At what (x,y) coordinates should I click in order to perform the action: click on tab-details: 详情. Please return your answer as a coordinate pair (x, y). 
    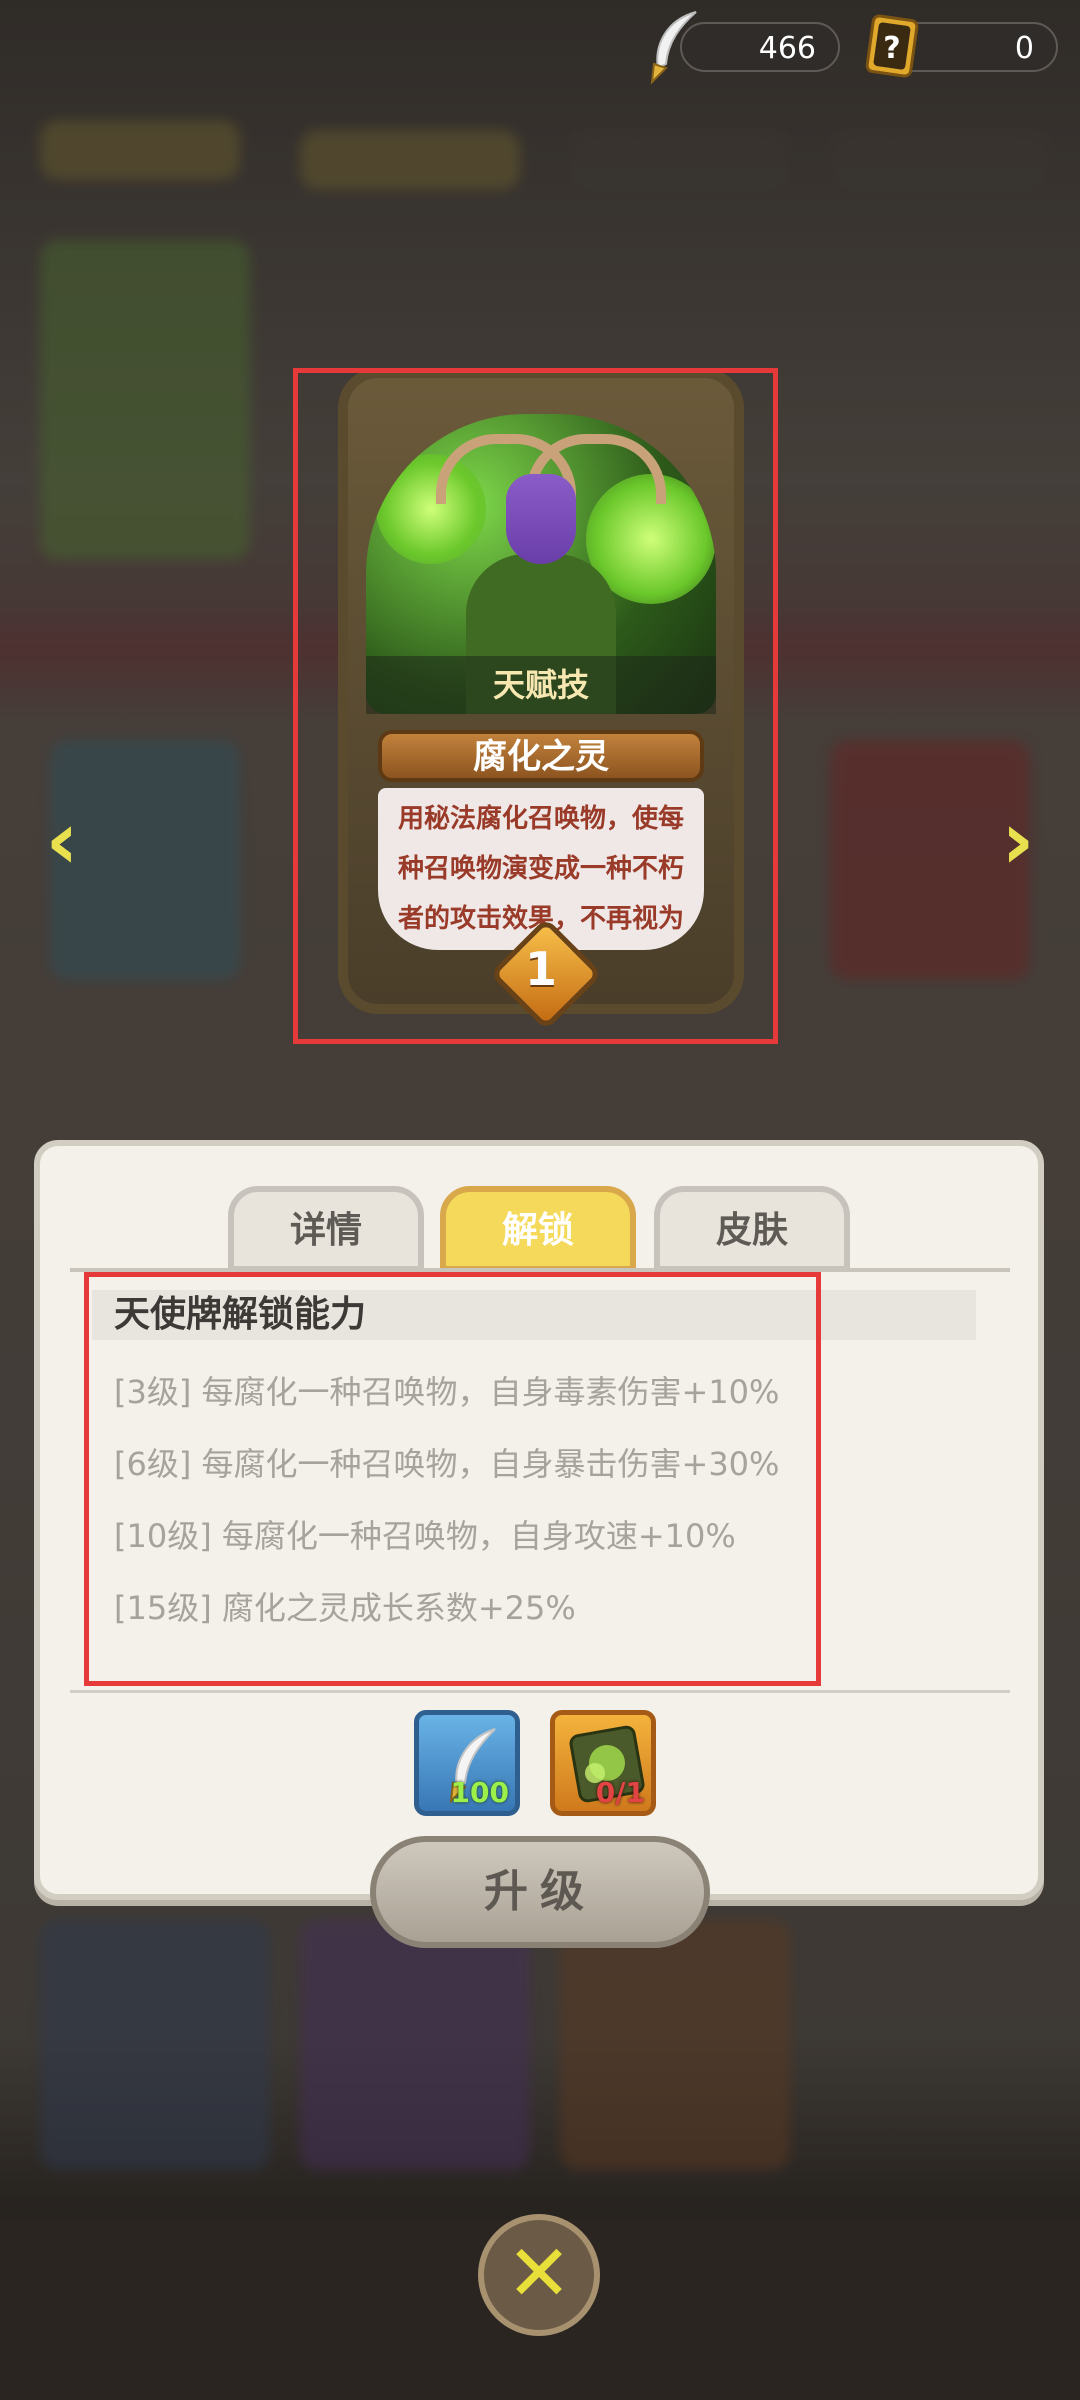
    Looking at the image, I should click on (326, 1229).